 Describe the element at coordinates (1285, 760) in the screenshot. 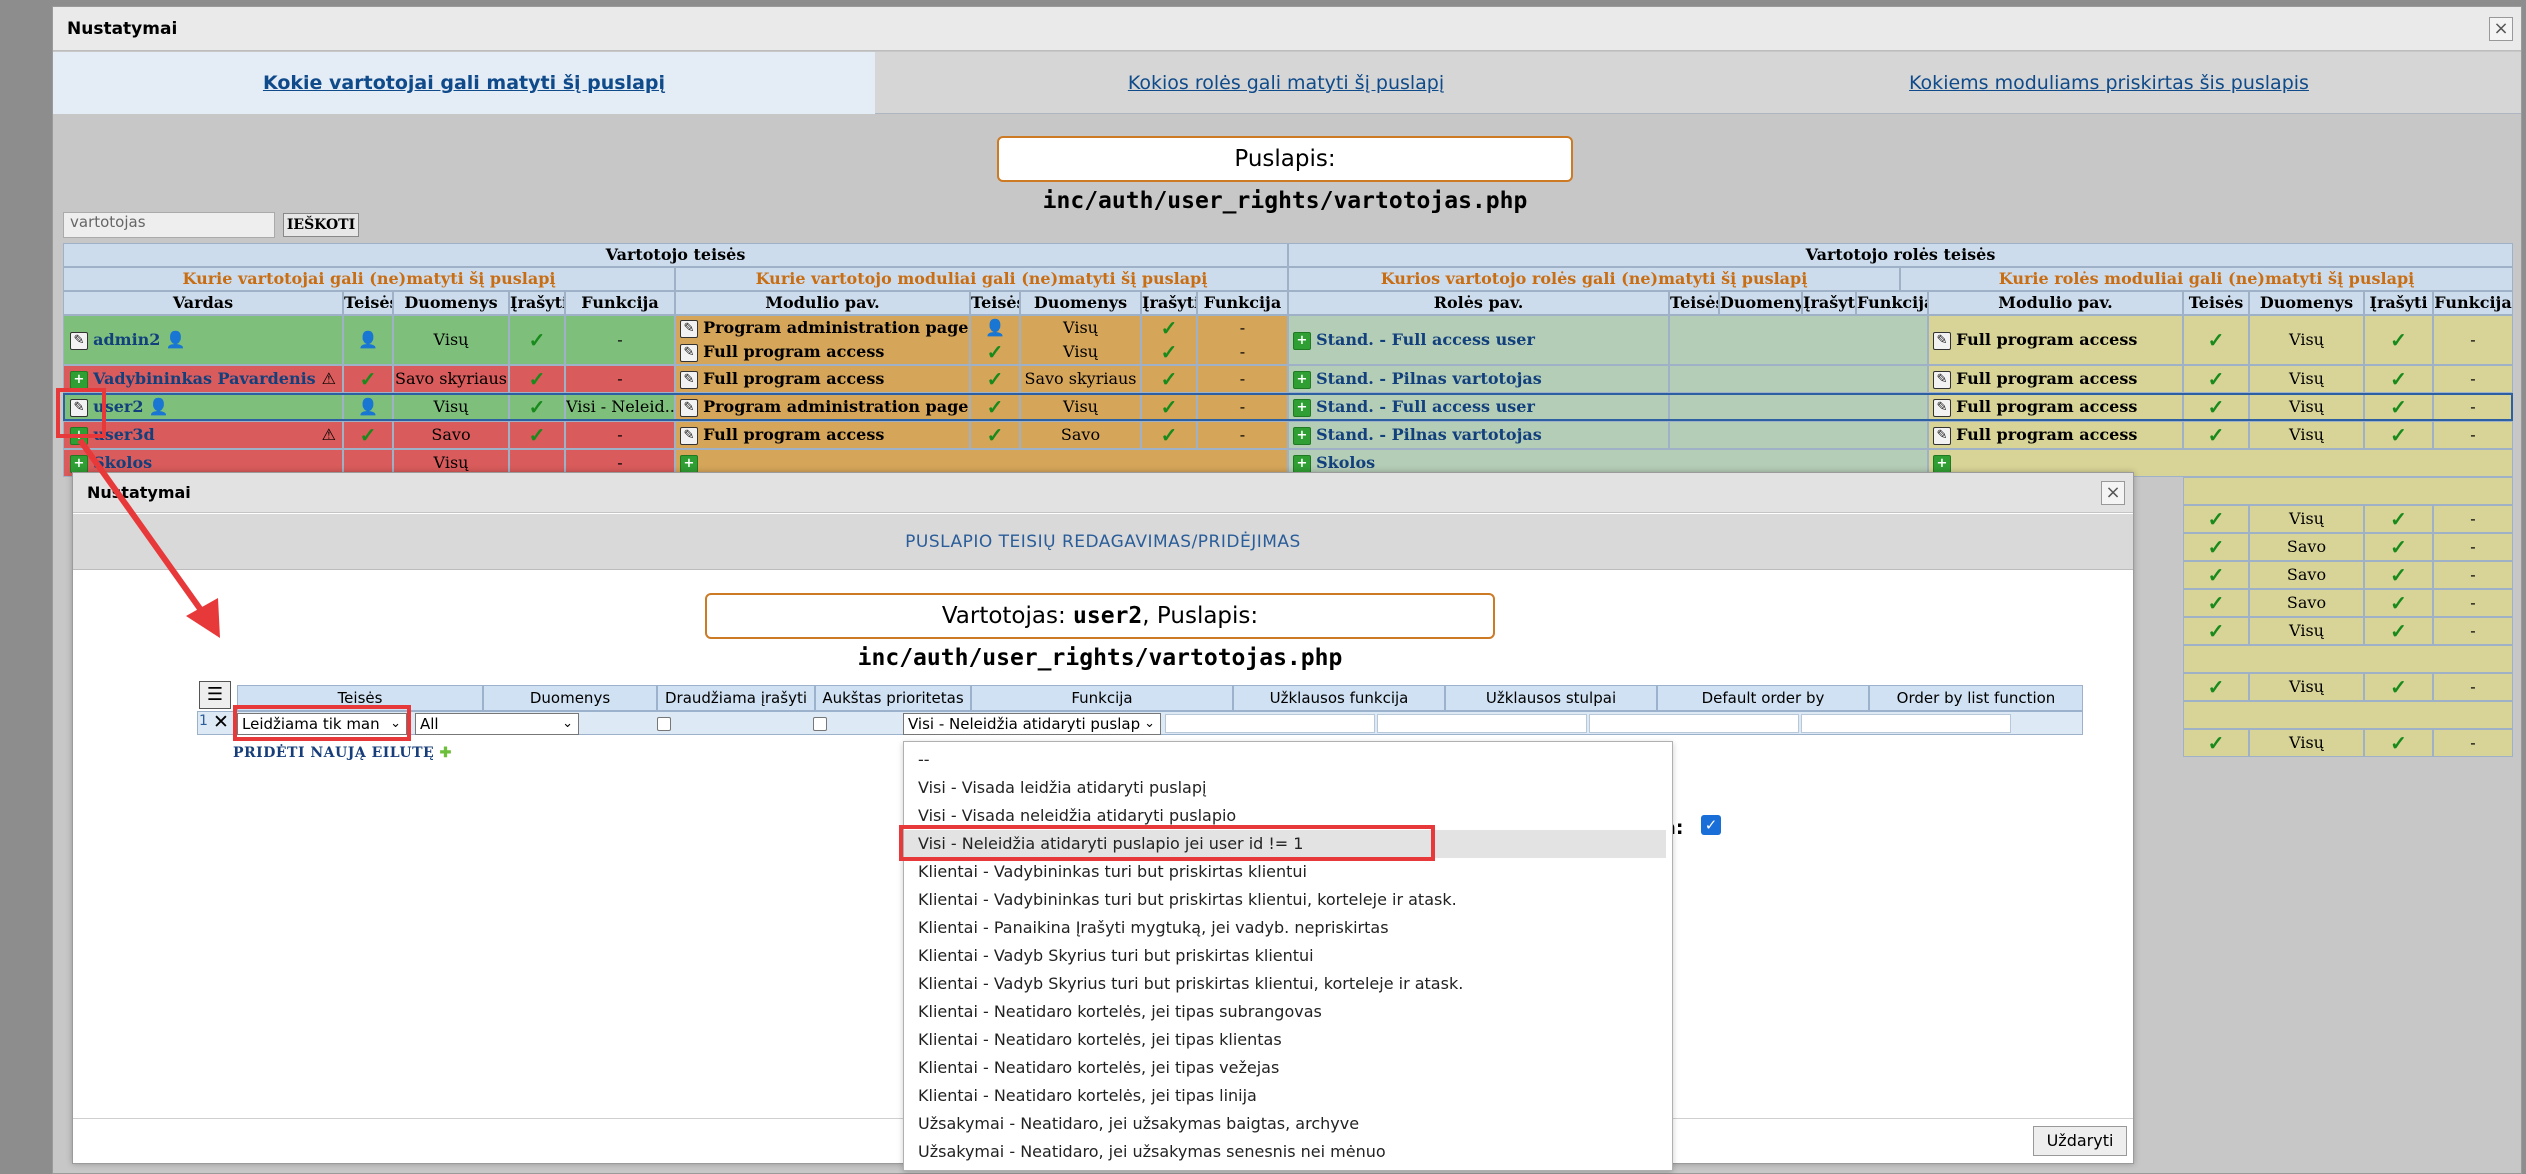

I see `dropdown-option: --` at that location.